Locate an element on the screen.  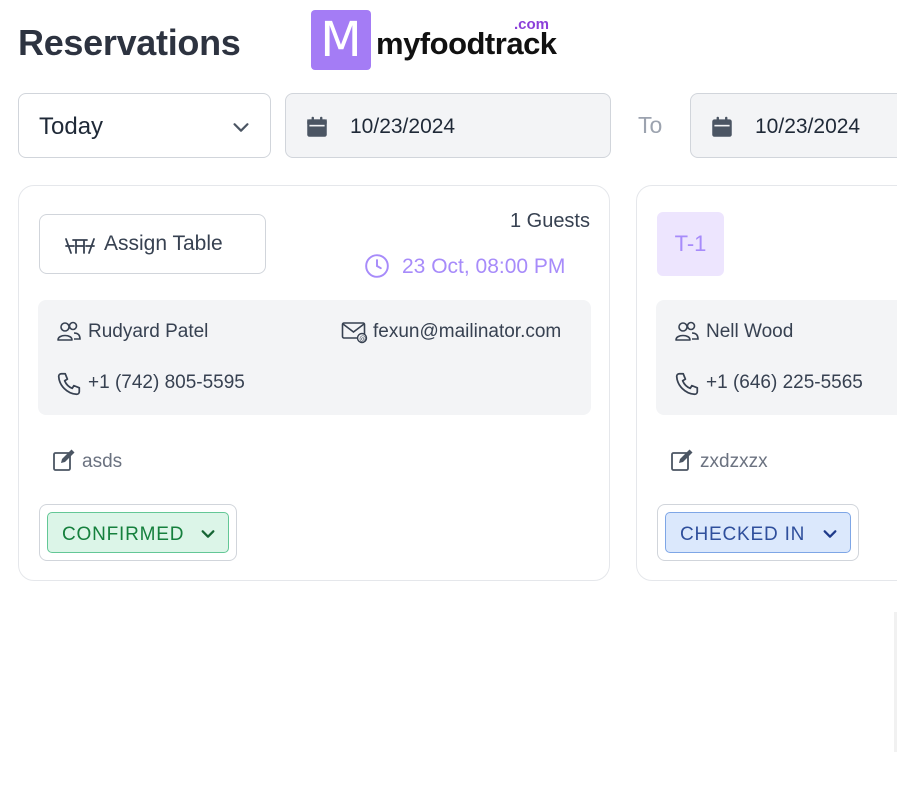
date-range-select: Today is located at coordinates (144, 125).